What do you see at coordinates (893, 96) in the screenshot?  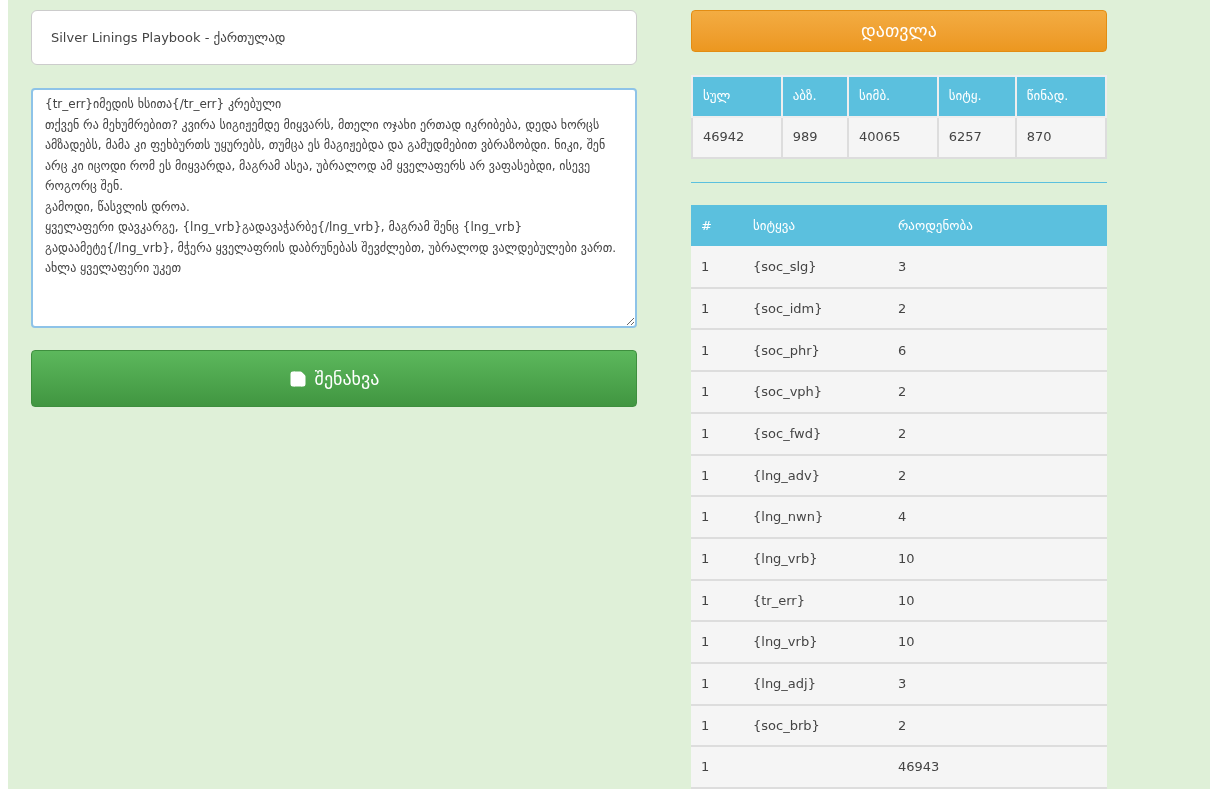 I see `column-header: სიმბ.` at bounding box center [893, 96].